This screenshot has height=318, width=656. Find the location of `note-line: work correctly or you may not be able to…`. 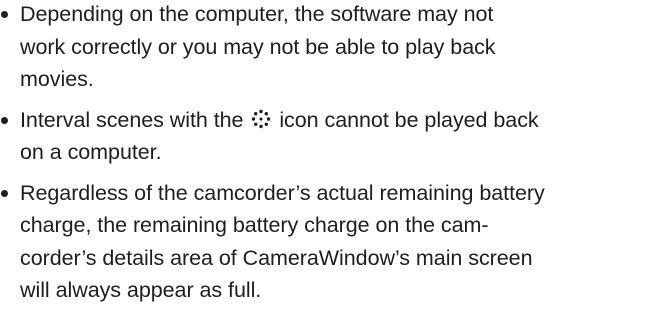

note-line: work correctly or you may not be able to… is located at coordinates (258, 46).